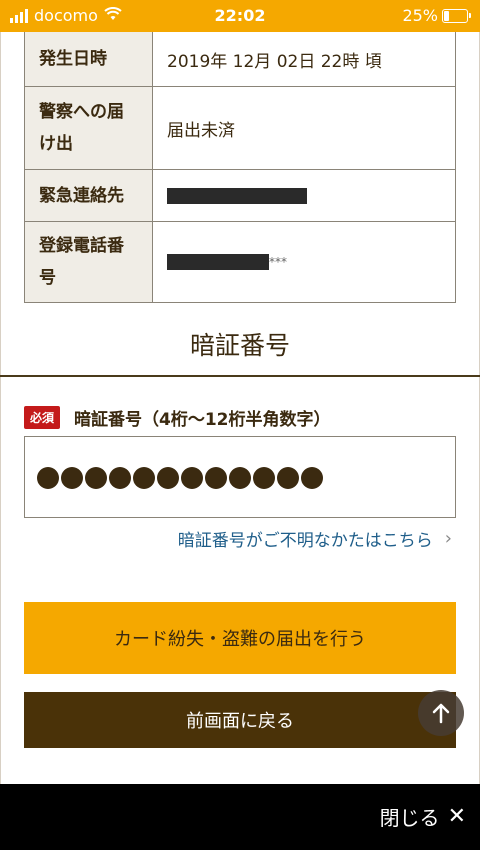 The height and width of the screenshot is (850, 480). I want to click on pin-input, so click(240, 477).